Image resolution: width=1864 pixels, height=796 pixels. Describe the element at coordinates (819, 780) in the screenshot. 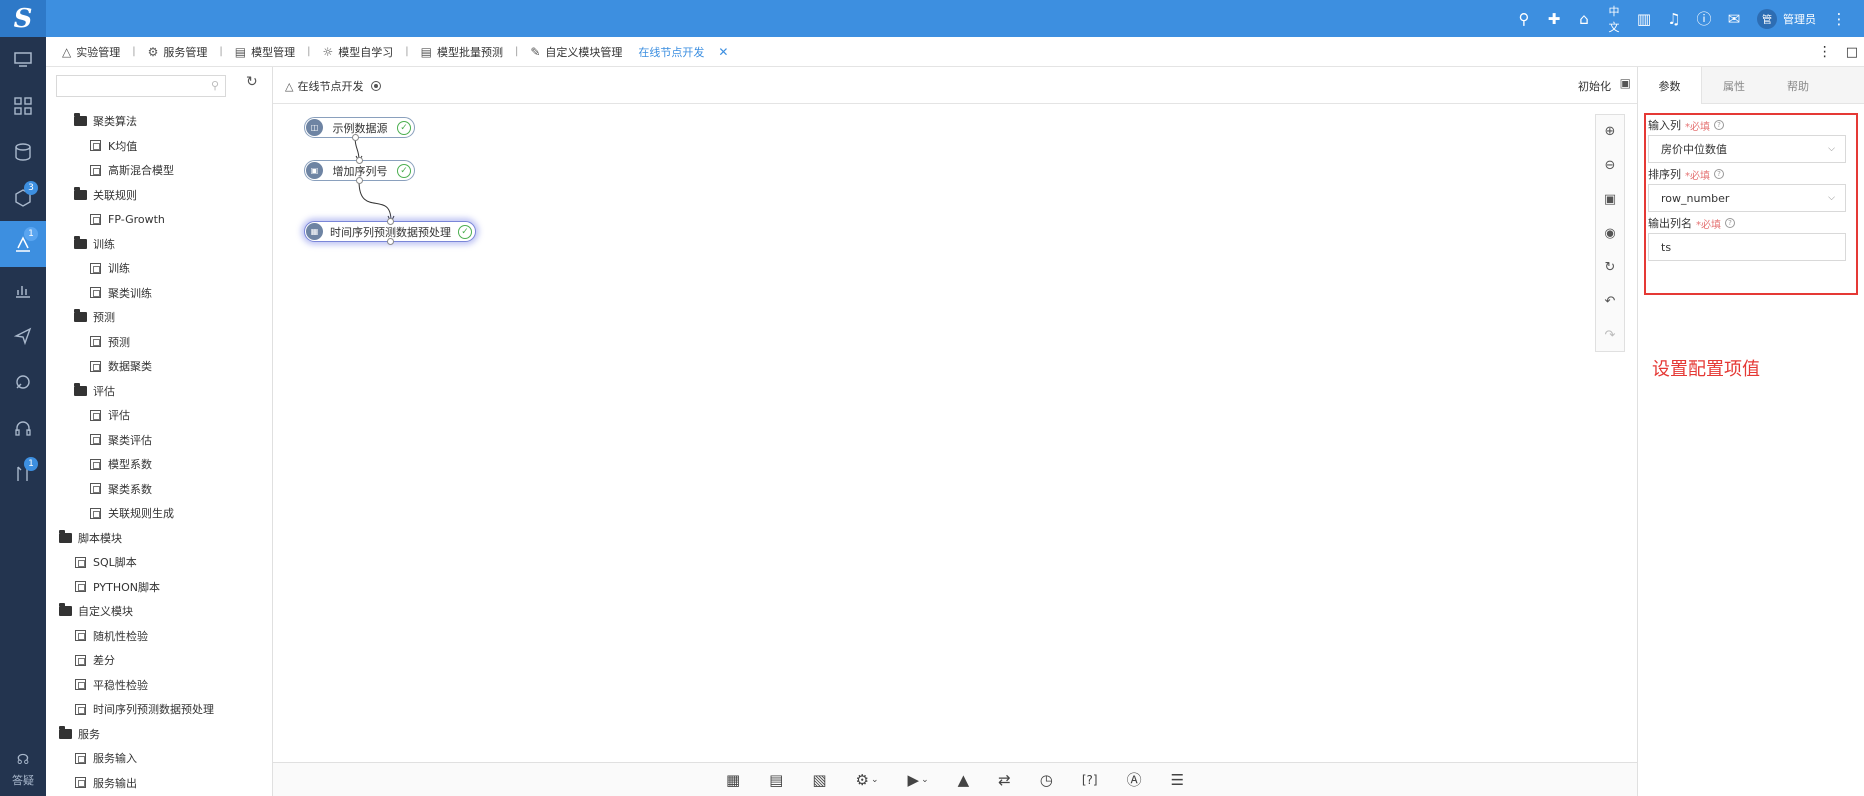

I see `save-as-icon: ▧` at that location.